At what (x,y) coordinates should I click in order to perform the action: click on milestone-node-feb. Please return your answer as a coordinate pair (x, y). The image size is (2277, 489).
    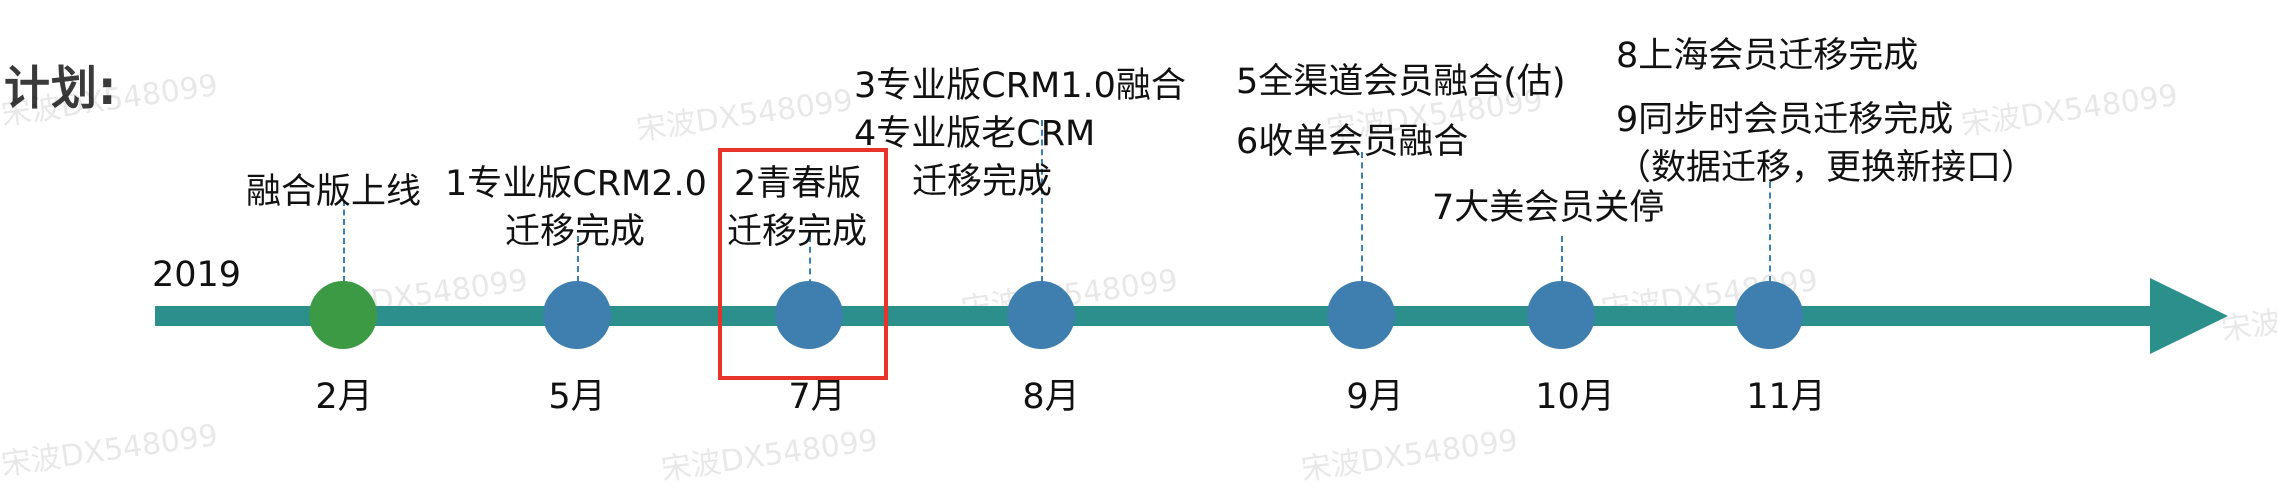
    Looking at the image, I should click on (343, 315).